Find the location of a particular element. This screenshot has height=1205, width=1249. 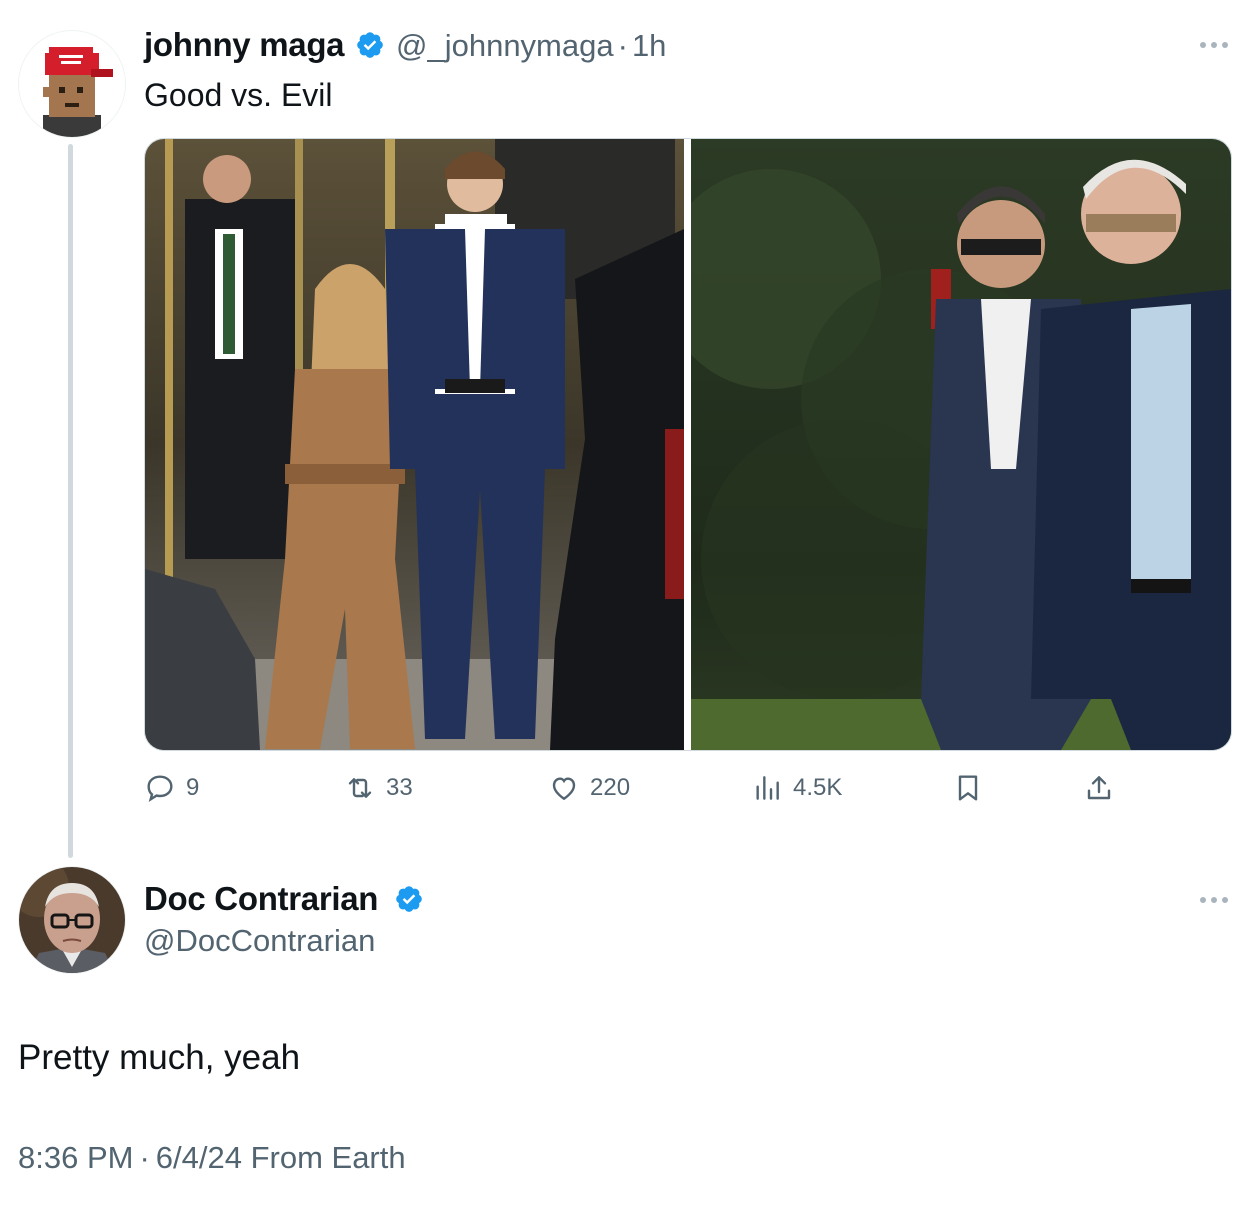

share-action is located at coordinates (1099, 788).